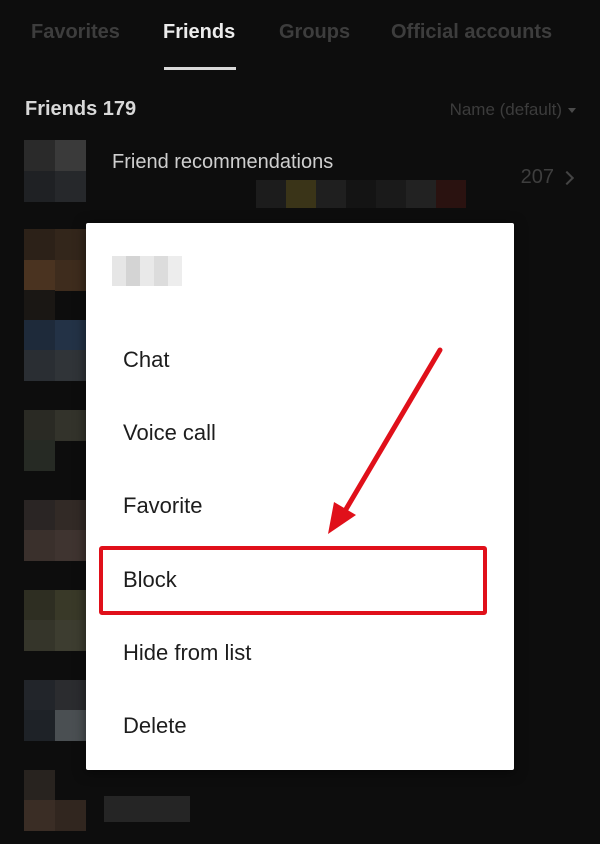  What do you see at coordinates (169, 433) in the screenshot?
I see `menu-item-voice-call: Voice call` at bounding box center [169, 433].